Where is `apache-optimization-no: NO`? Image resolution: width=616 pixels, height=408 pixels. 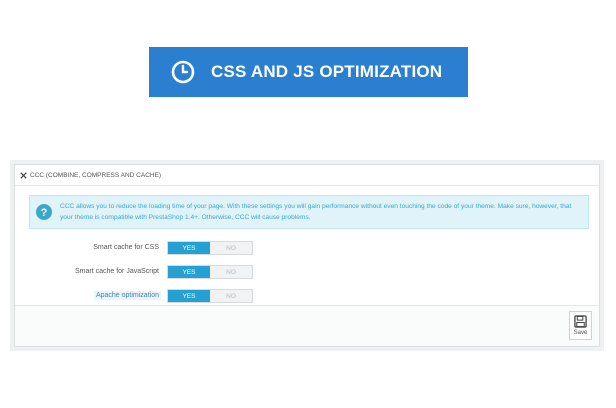
apache-optimization-no: NO is located at coordinates (231, 296).